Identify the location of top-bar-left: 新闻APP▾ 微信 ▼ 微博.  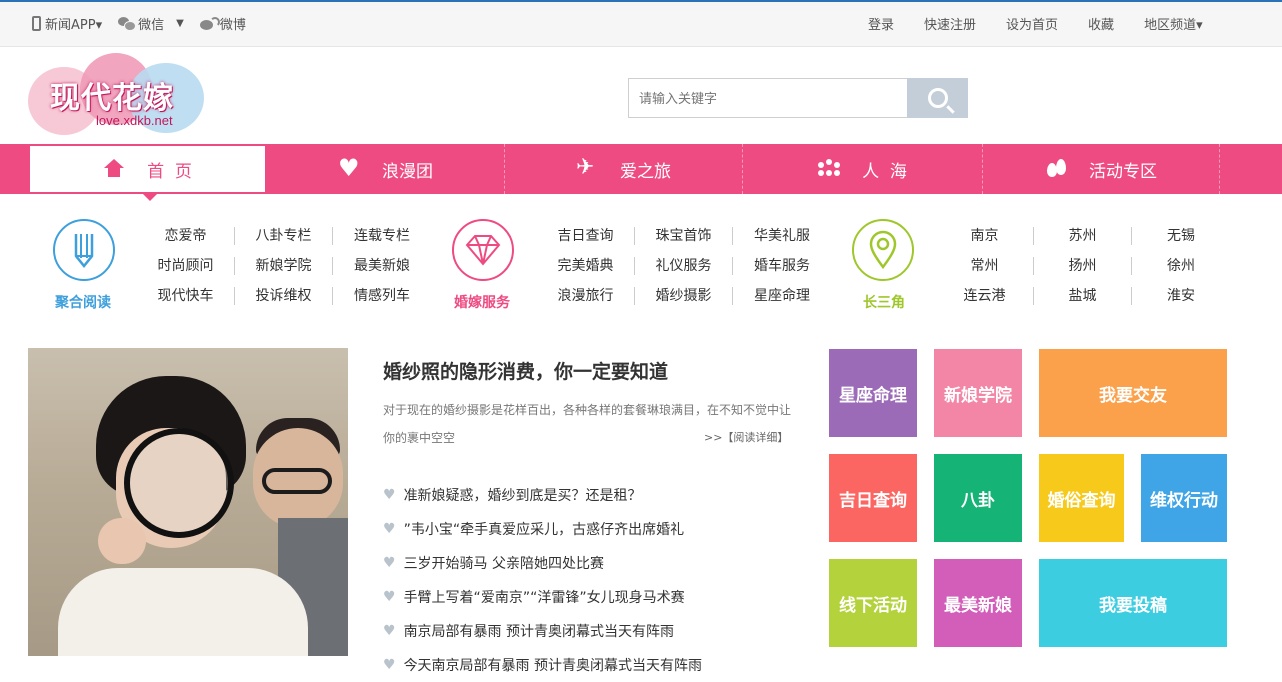
(139, 23).